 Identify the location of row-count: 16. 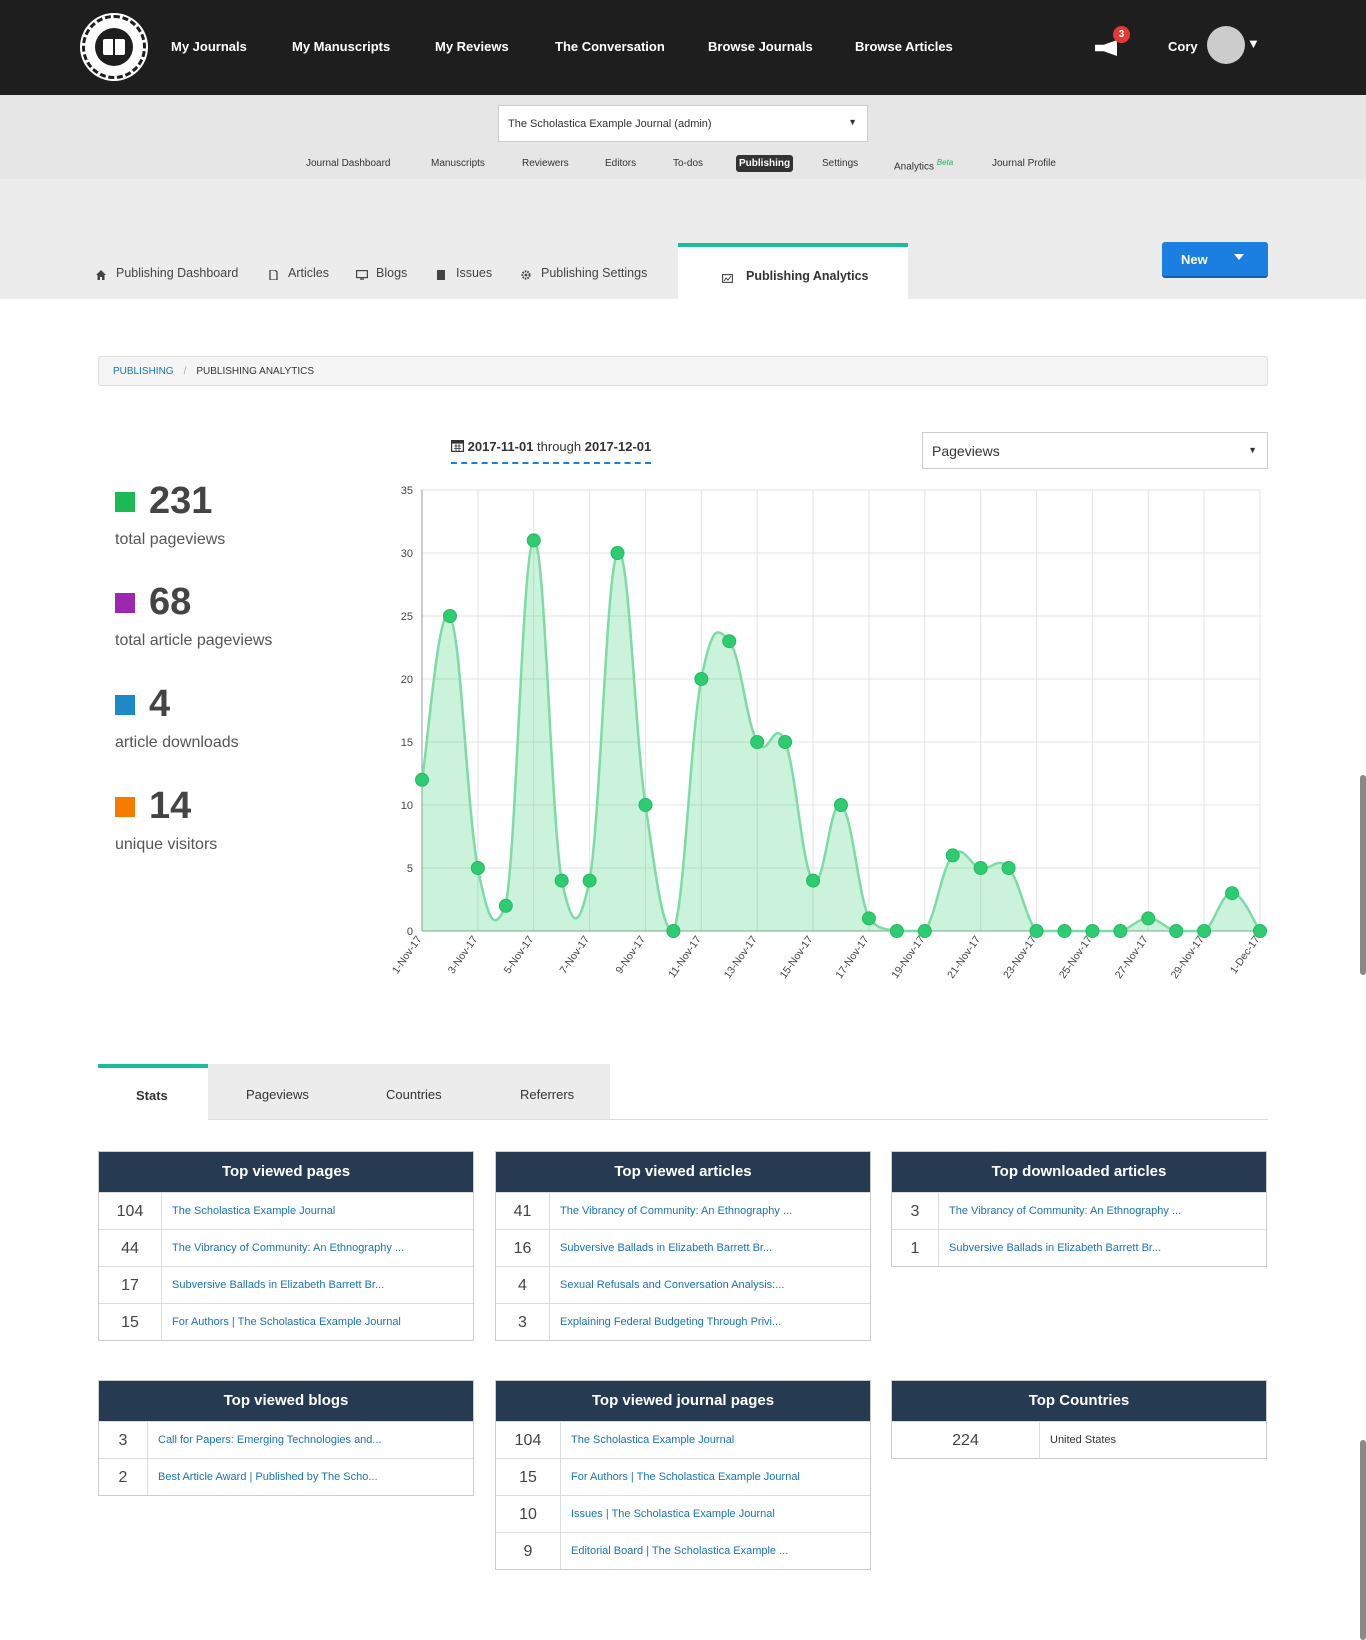
(523, 1248).